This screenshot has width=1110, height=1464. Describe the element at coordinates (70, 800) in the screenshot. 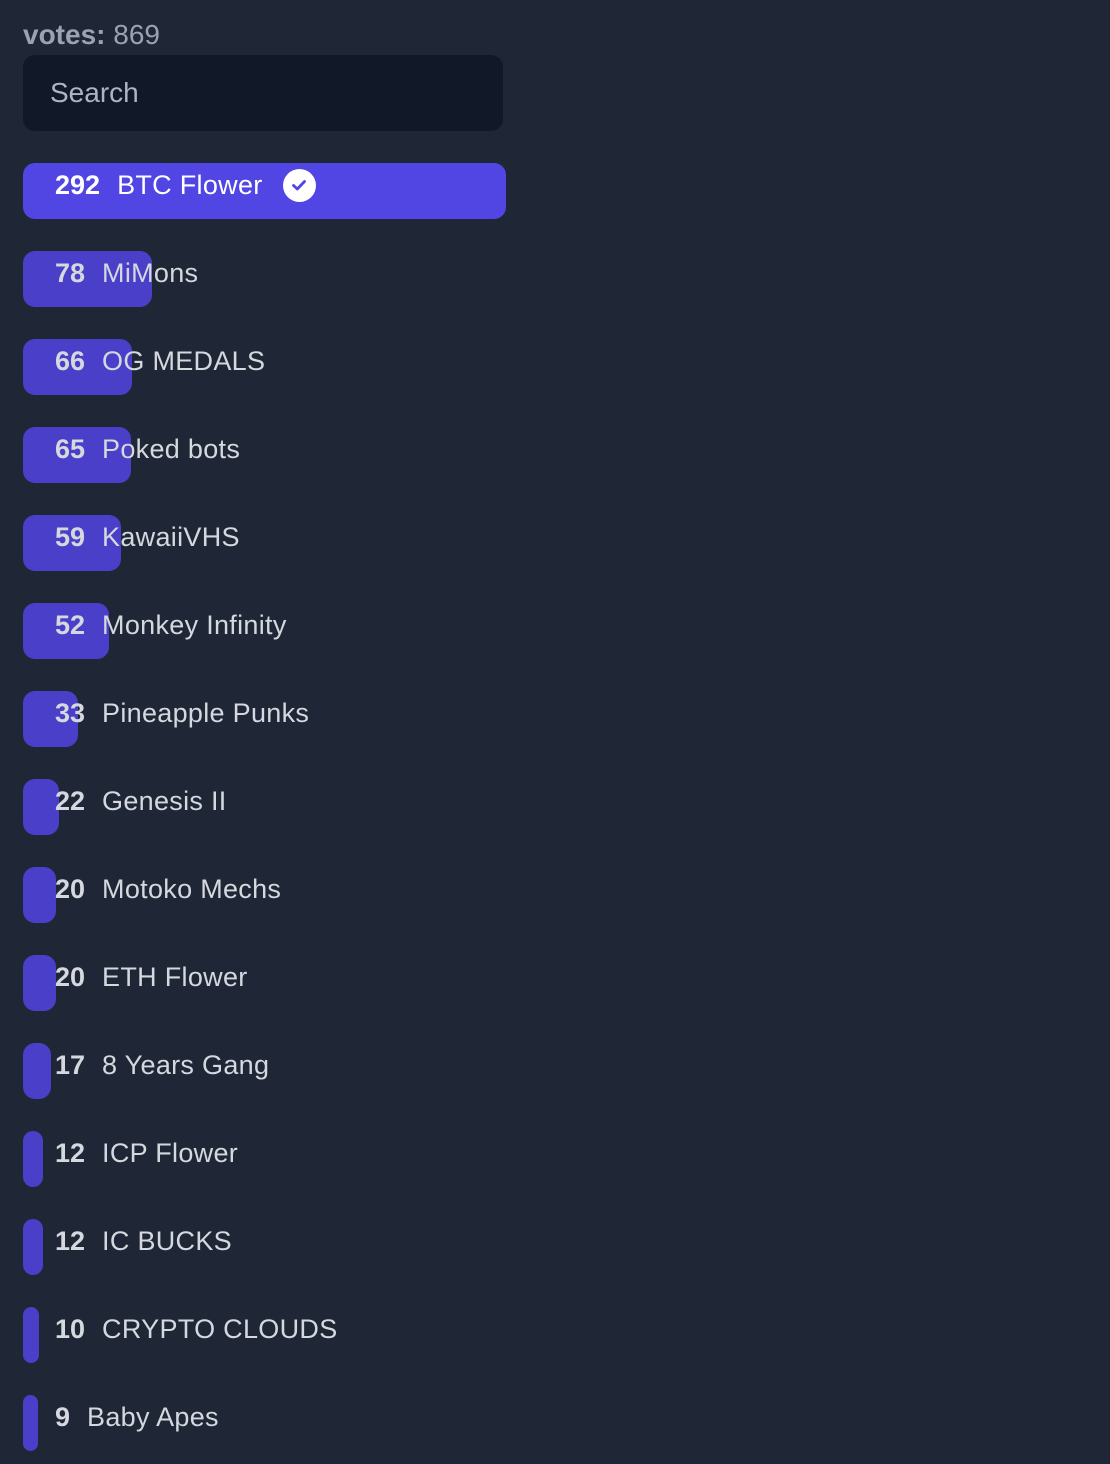

I see `vote-count: 22` at that location.